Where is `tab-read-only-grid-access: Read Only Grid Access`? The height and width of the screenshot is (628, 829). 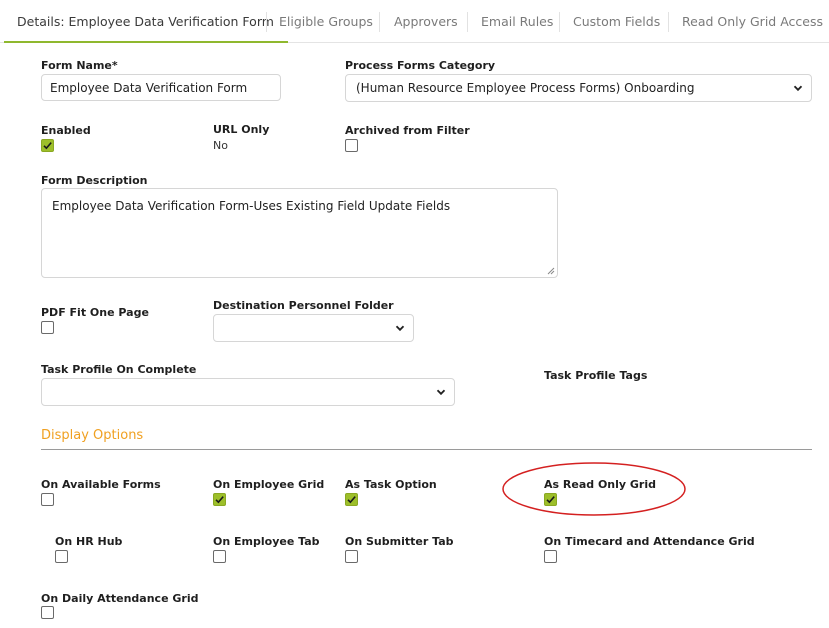 tab-read-only-grid-access: Read Only Grid Access is located at coordinates (752, 21).